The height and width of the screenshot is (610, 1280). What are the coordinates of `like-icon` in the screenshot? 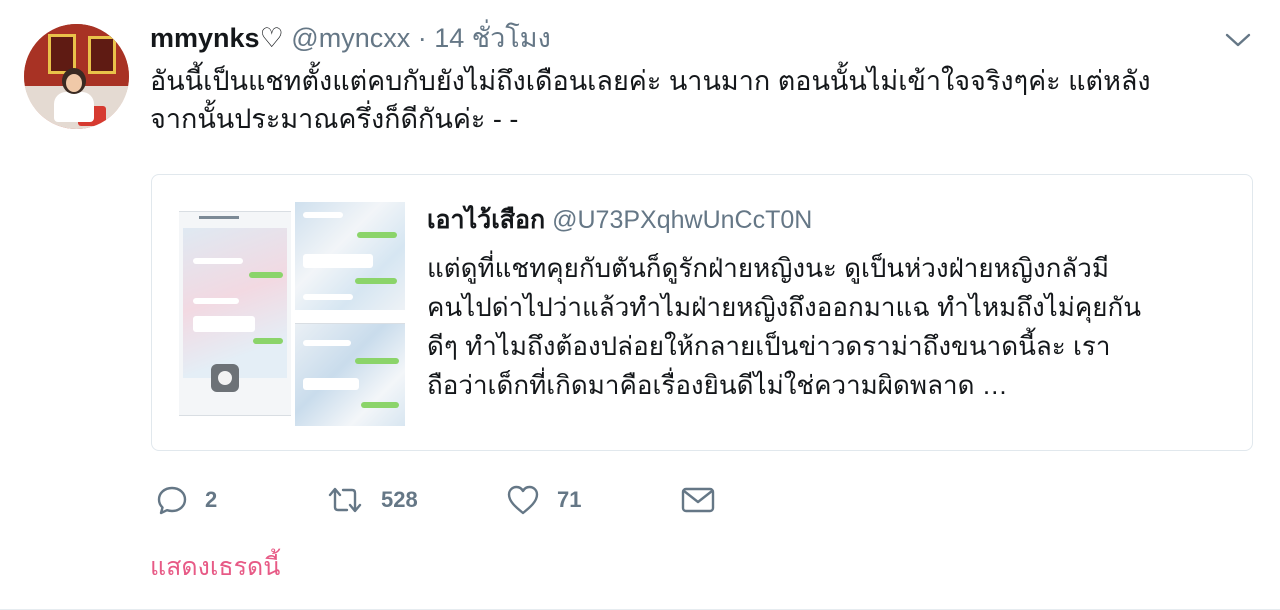 It's located at (523, 500).